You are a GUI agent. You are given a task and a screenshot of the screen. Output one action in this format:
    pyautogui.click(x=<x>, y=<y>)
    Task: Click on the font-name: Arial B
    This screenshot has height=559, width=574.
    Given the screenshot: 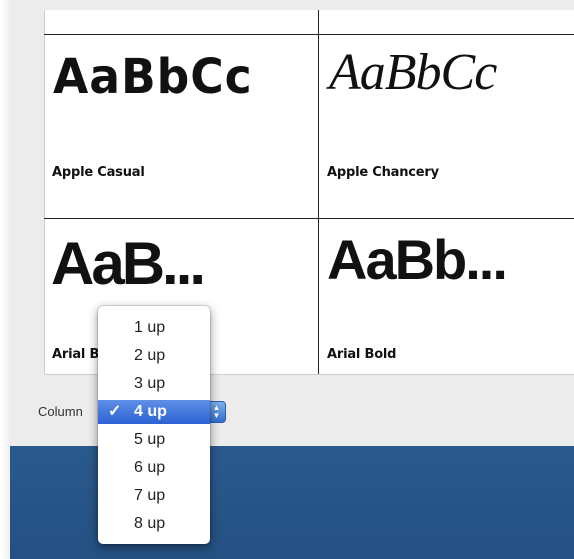 What is the action you would take?
    pyautogui.click(x=76, y=354)
    